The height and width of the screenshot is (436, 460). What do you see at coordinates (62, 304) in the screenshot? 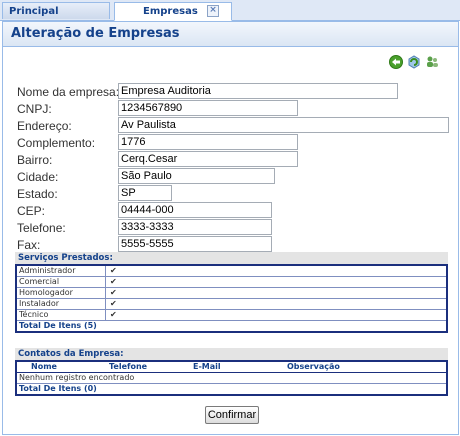
I see `servico-name: Instalador` at bounding box center [62, 304].